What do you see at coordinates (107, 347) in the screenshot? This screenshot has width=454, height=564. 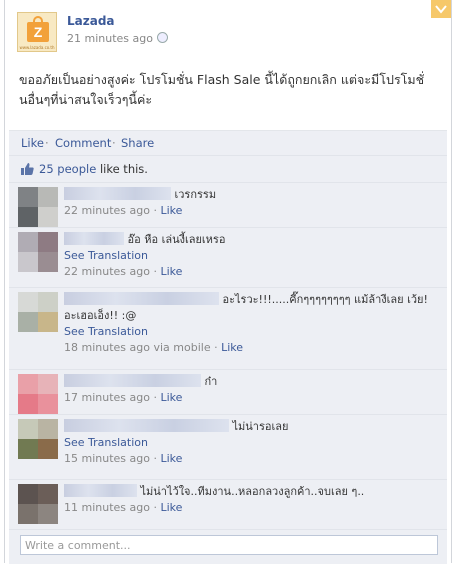 I see `comment-timestamp: 18 minutes ago` at bounding box center [107, 347].